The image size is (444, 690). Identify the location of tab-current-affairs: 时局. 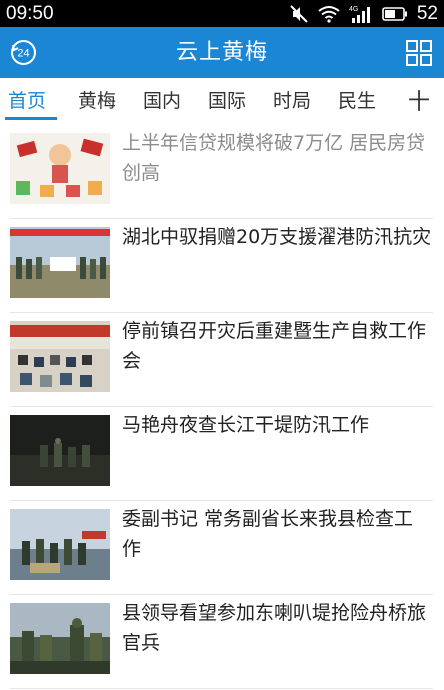
(292, 99).